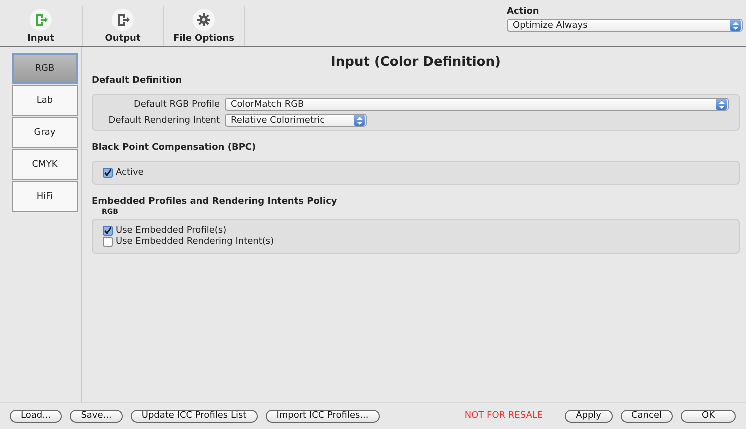 The width and height of the screenshot is (746, 429). What do you see at coordinates (176, 105) in the screenshot?
I see `field-label: Default RGB Profile` at bounding box center [176, 105].